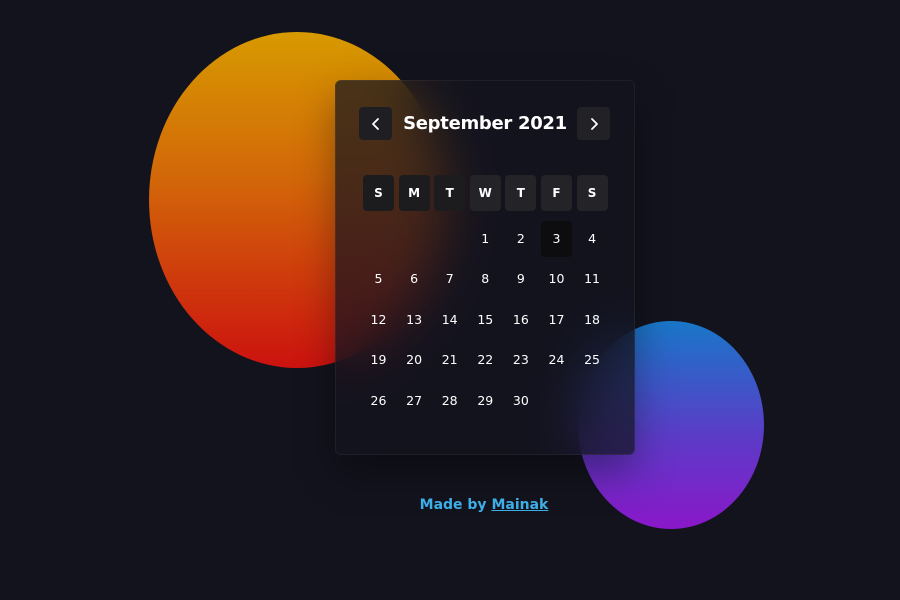  I want to click on day-cell: 20, so click(414, 360).